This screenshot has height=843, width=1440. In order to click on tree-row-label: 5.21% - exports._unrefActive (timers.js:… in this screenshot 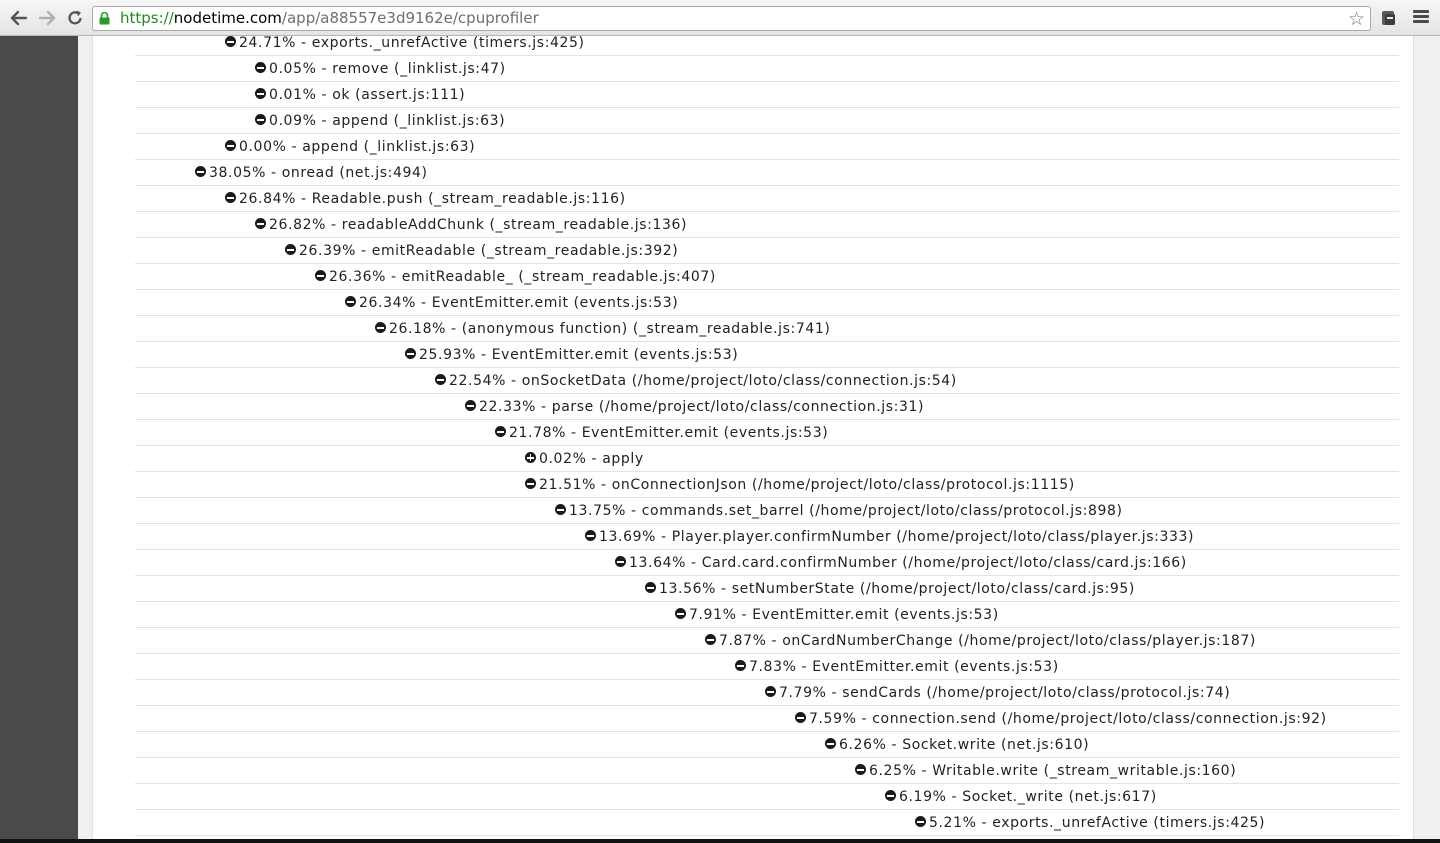, I will do `click(1097, 823)`.